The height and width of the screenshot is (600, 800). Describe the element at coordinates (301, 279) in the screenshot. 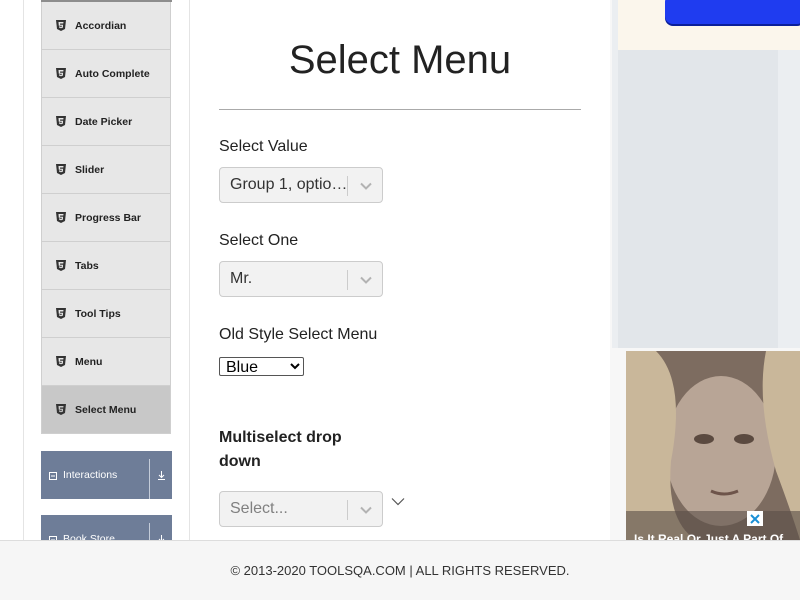

I see `select-one-dropdown: Mr.` at that location.